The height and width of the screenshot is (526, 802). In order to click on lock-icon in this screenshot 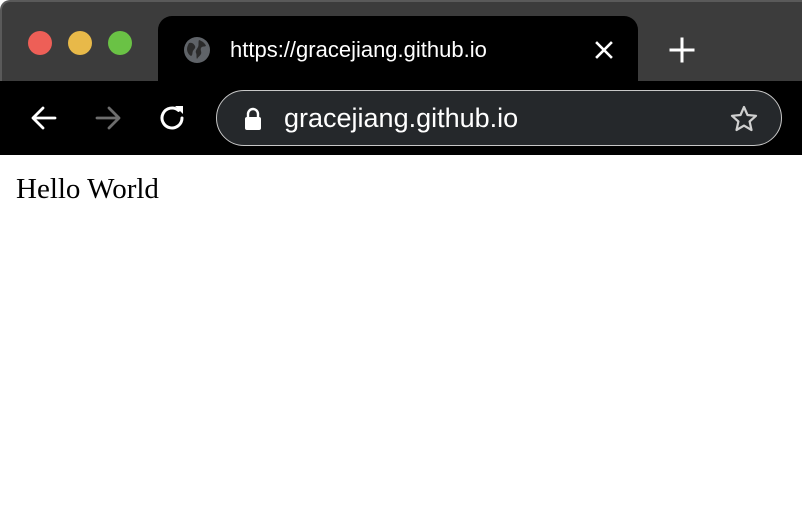, I will do `click(253, 119)`.